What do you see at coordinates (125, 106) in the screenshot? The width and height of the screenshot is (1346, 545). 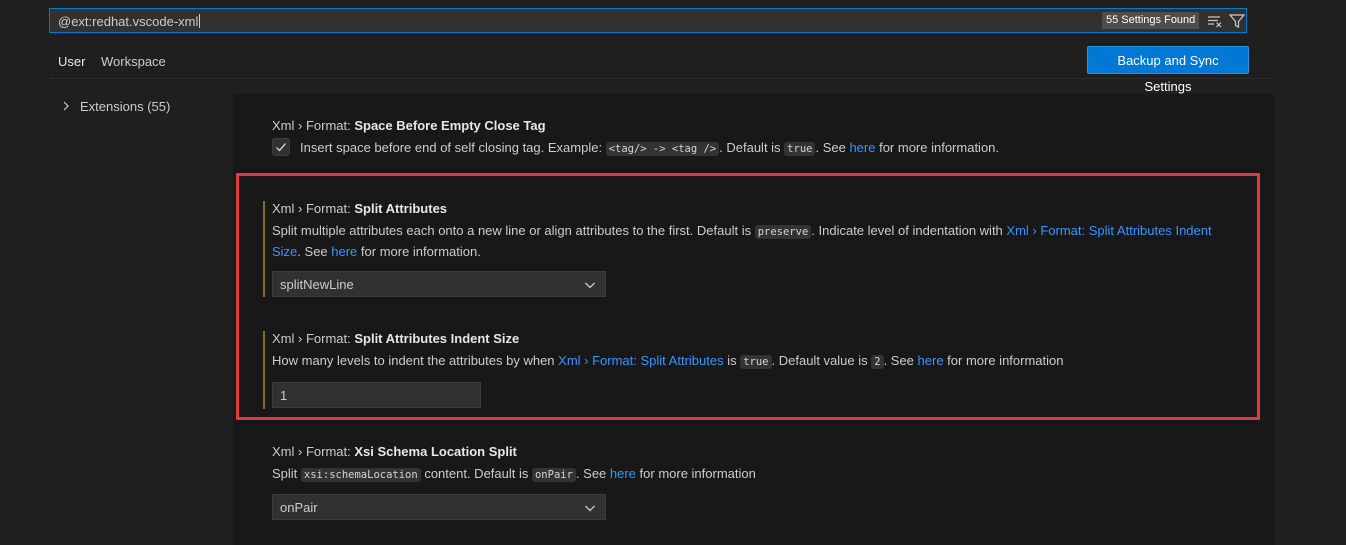 I see `tree-item-label: Extensions (55)` at bounding box center [125, 106].